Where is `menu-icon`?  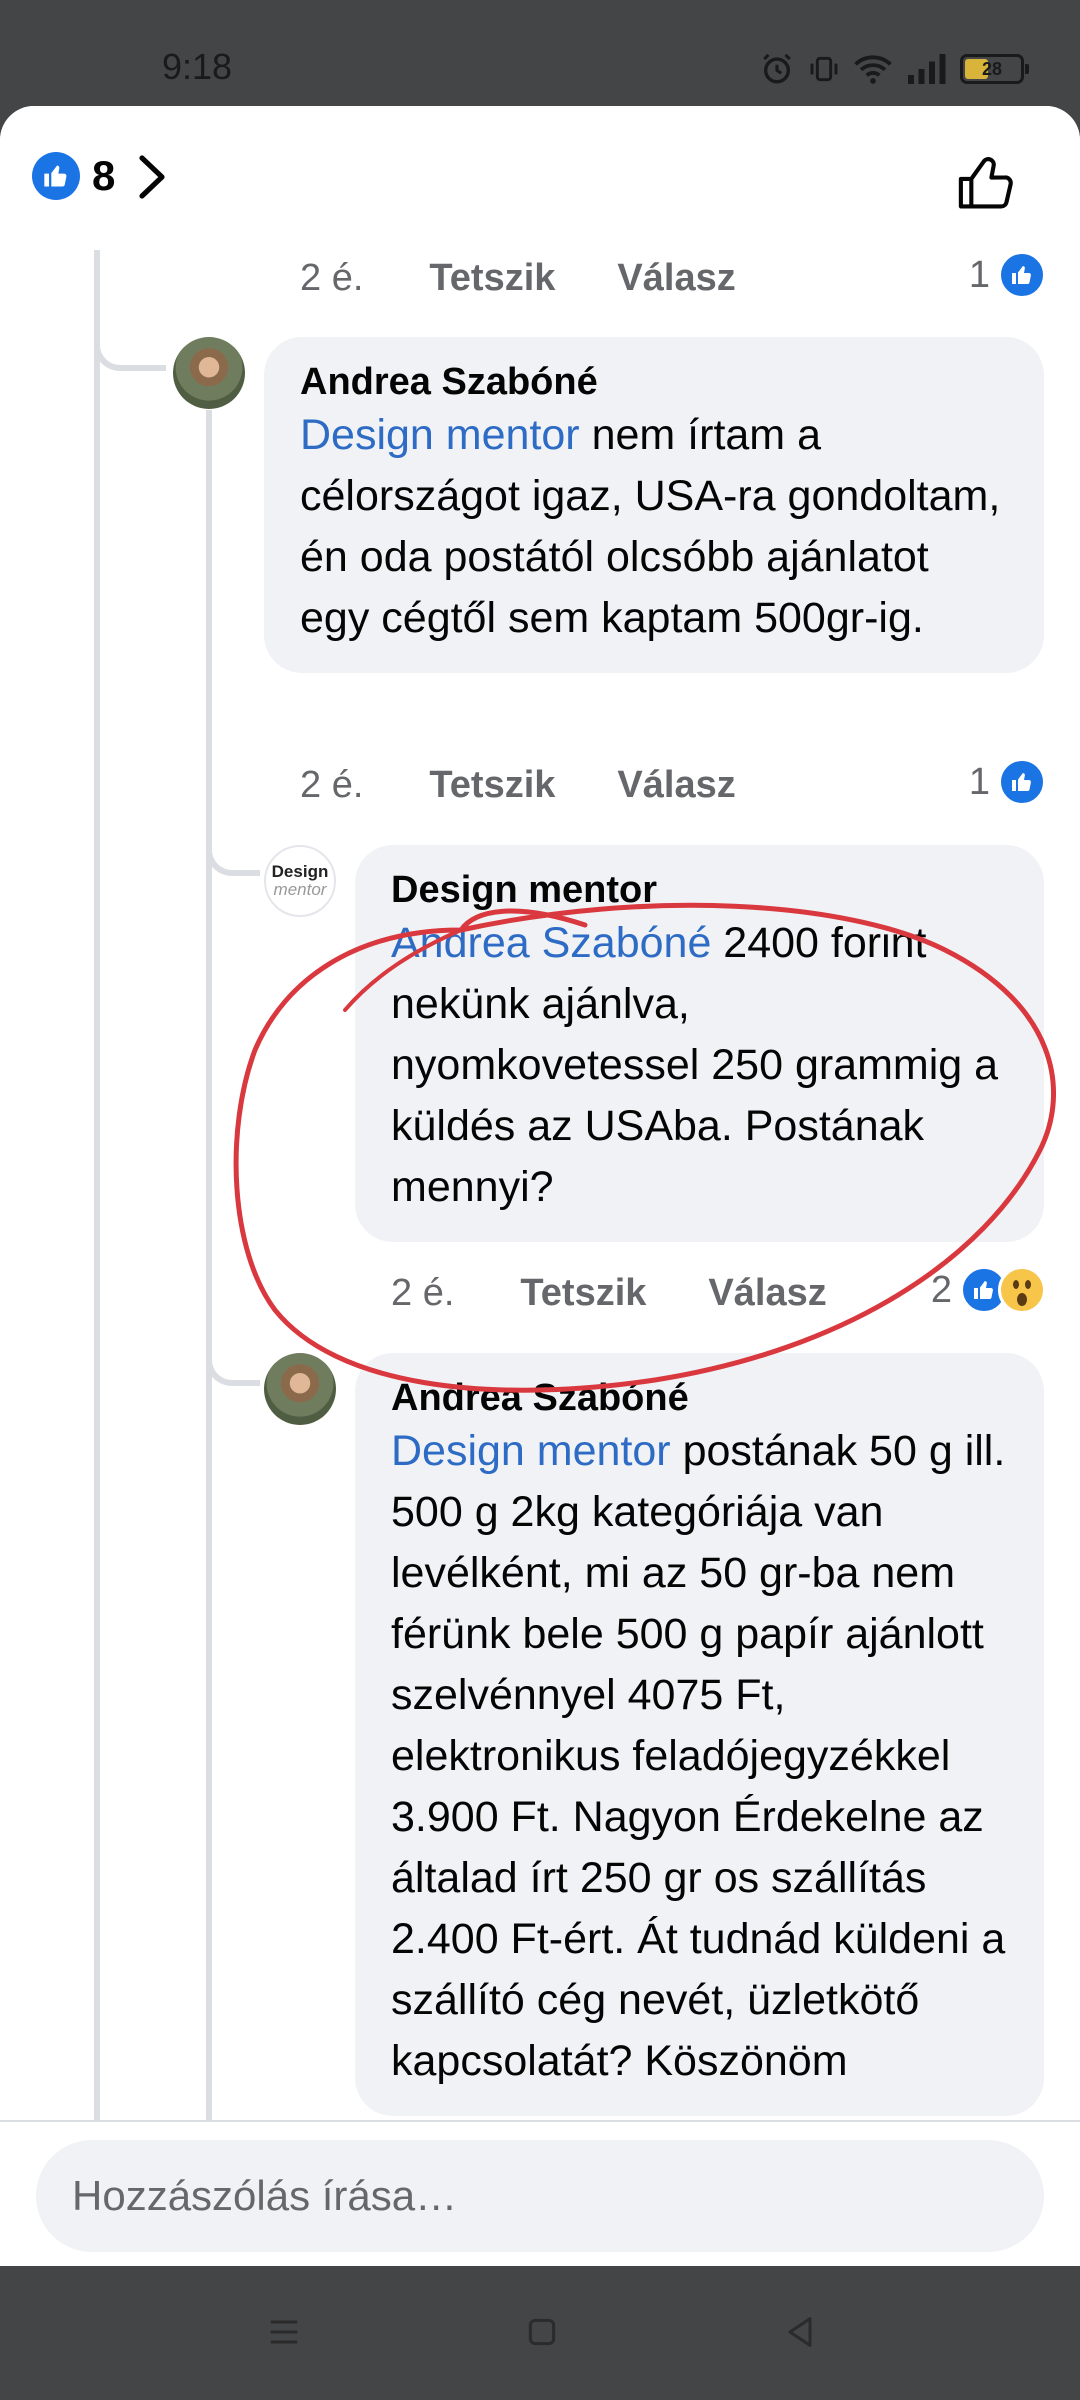 menu-icon is located at coordinates (284, 2332).